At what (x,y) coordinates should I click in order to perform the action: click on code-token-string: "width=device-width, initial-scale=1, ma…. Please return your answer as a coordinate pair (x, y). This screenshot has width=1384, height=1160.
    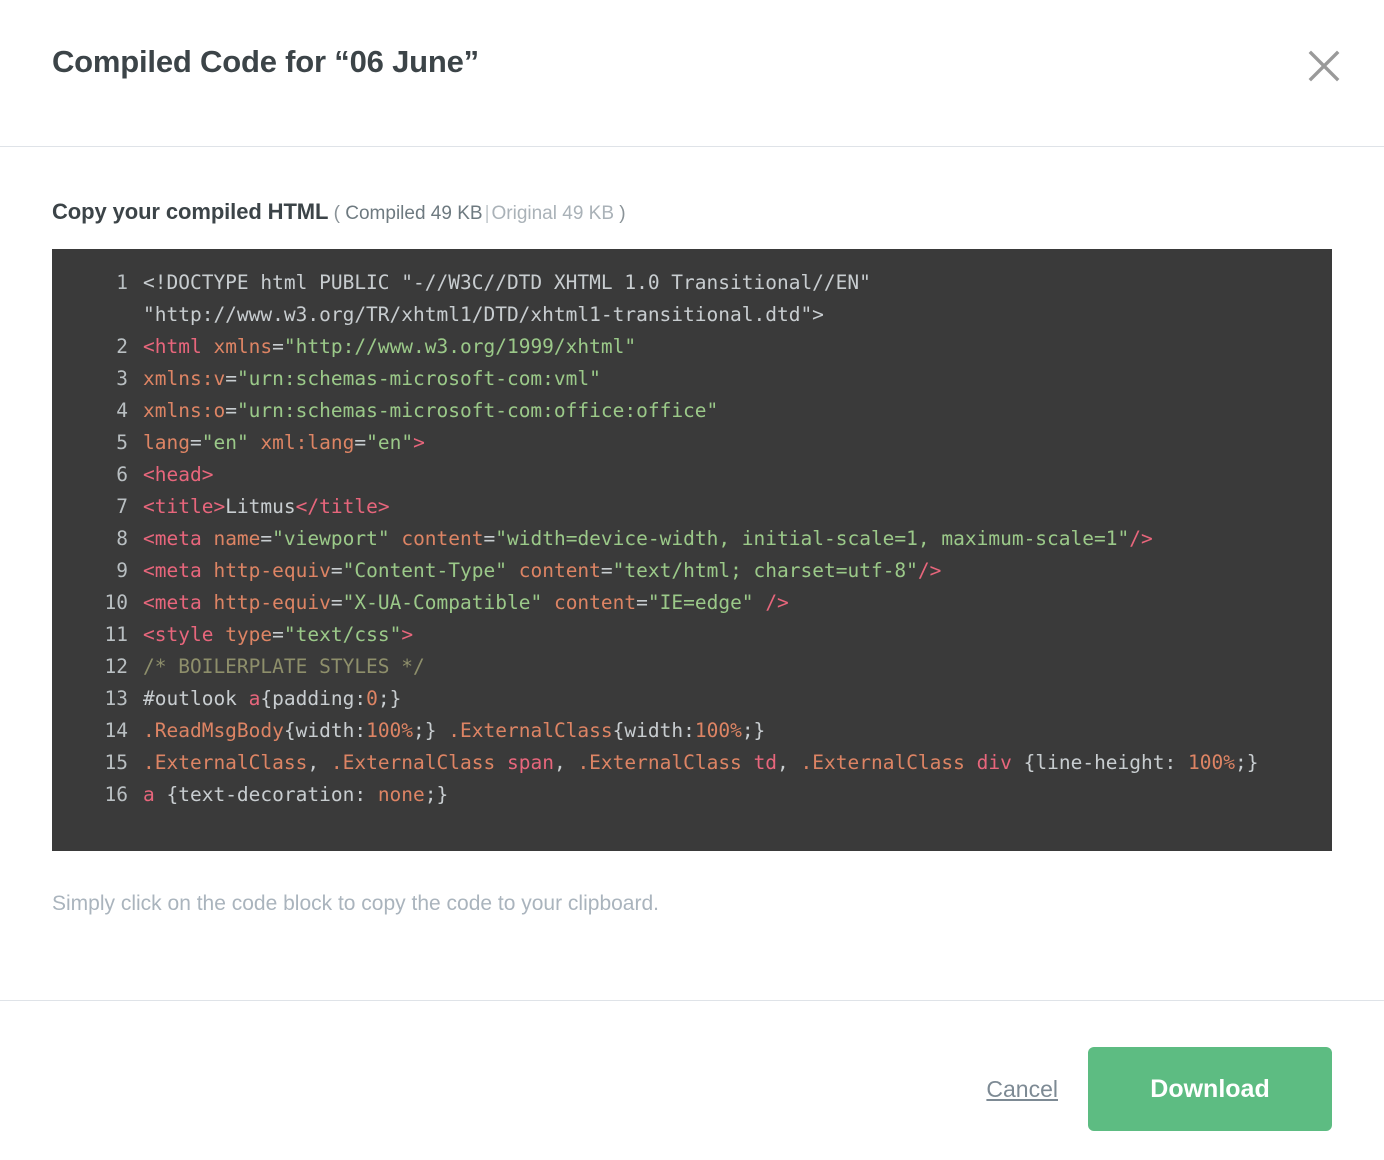
    Looking at the image, I should click on (812, 538).